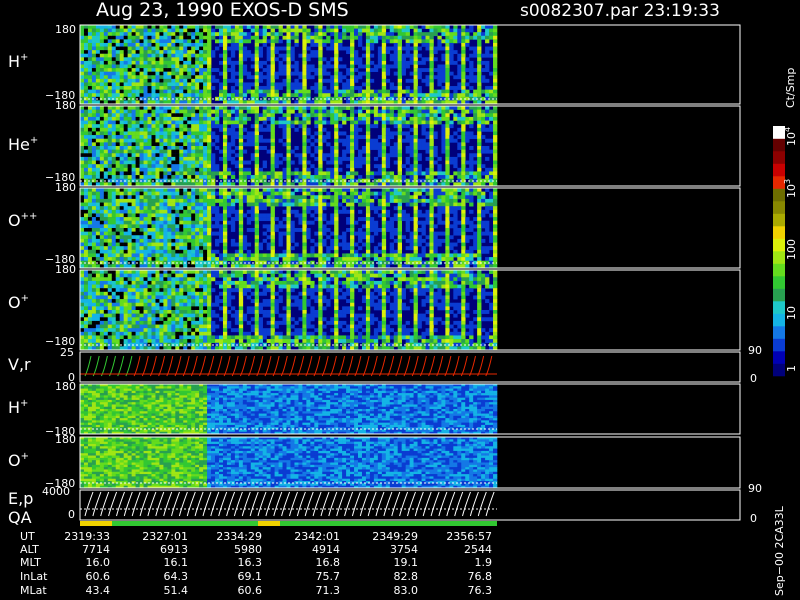 This screenshot has width=800, height=600. What do you see at coordinates (23, 144) in the screenshot?
I see `label-he-plus: He+` at bounding box center [23, 144].